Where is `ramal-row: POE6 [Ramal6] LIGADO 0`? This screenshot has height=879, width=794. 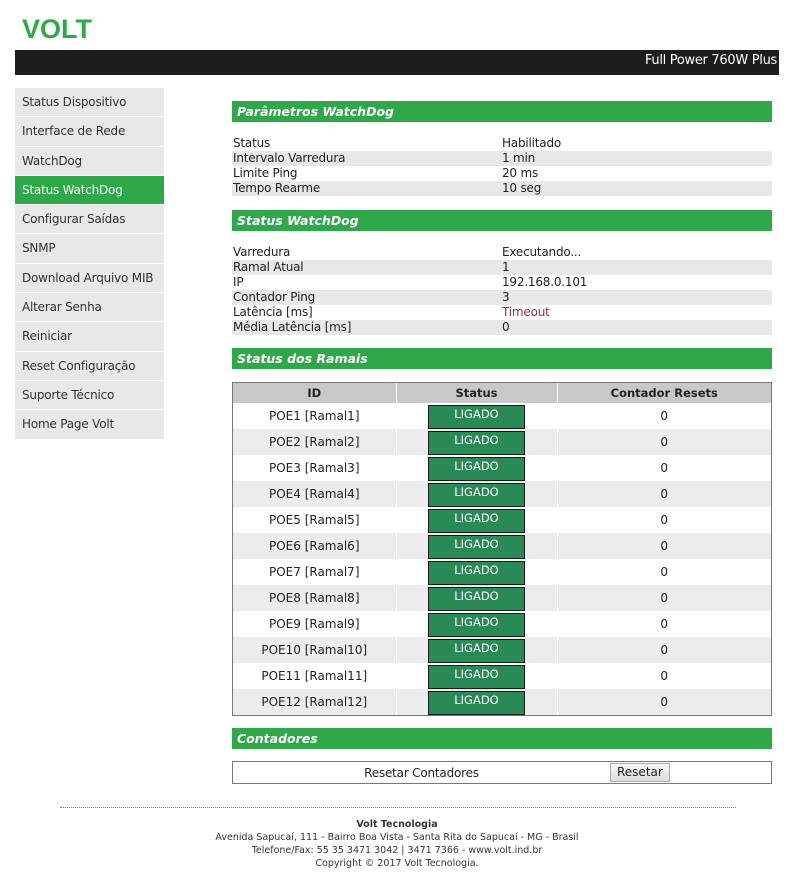
ramal-row: POE6 [Ramal6] LIGADO 0 is located at coordinates (502, 546).